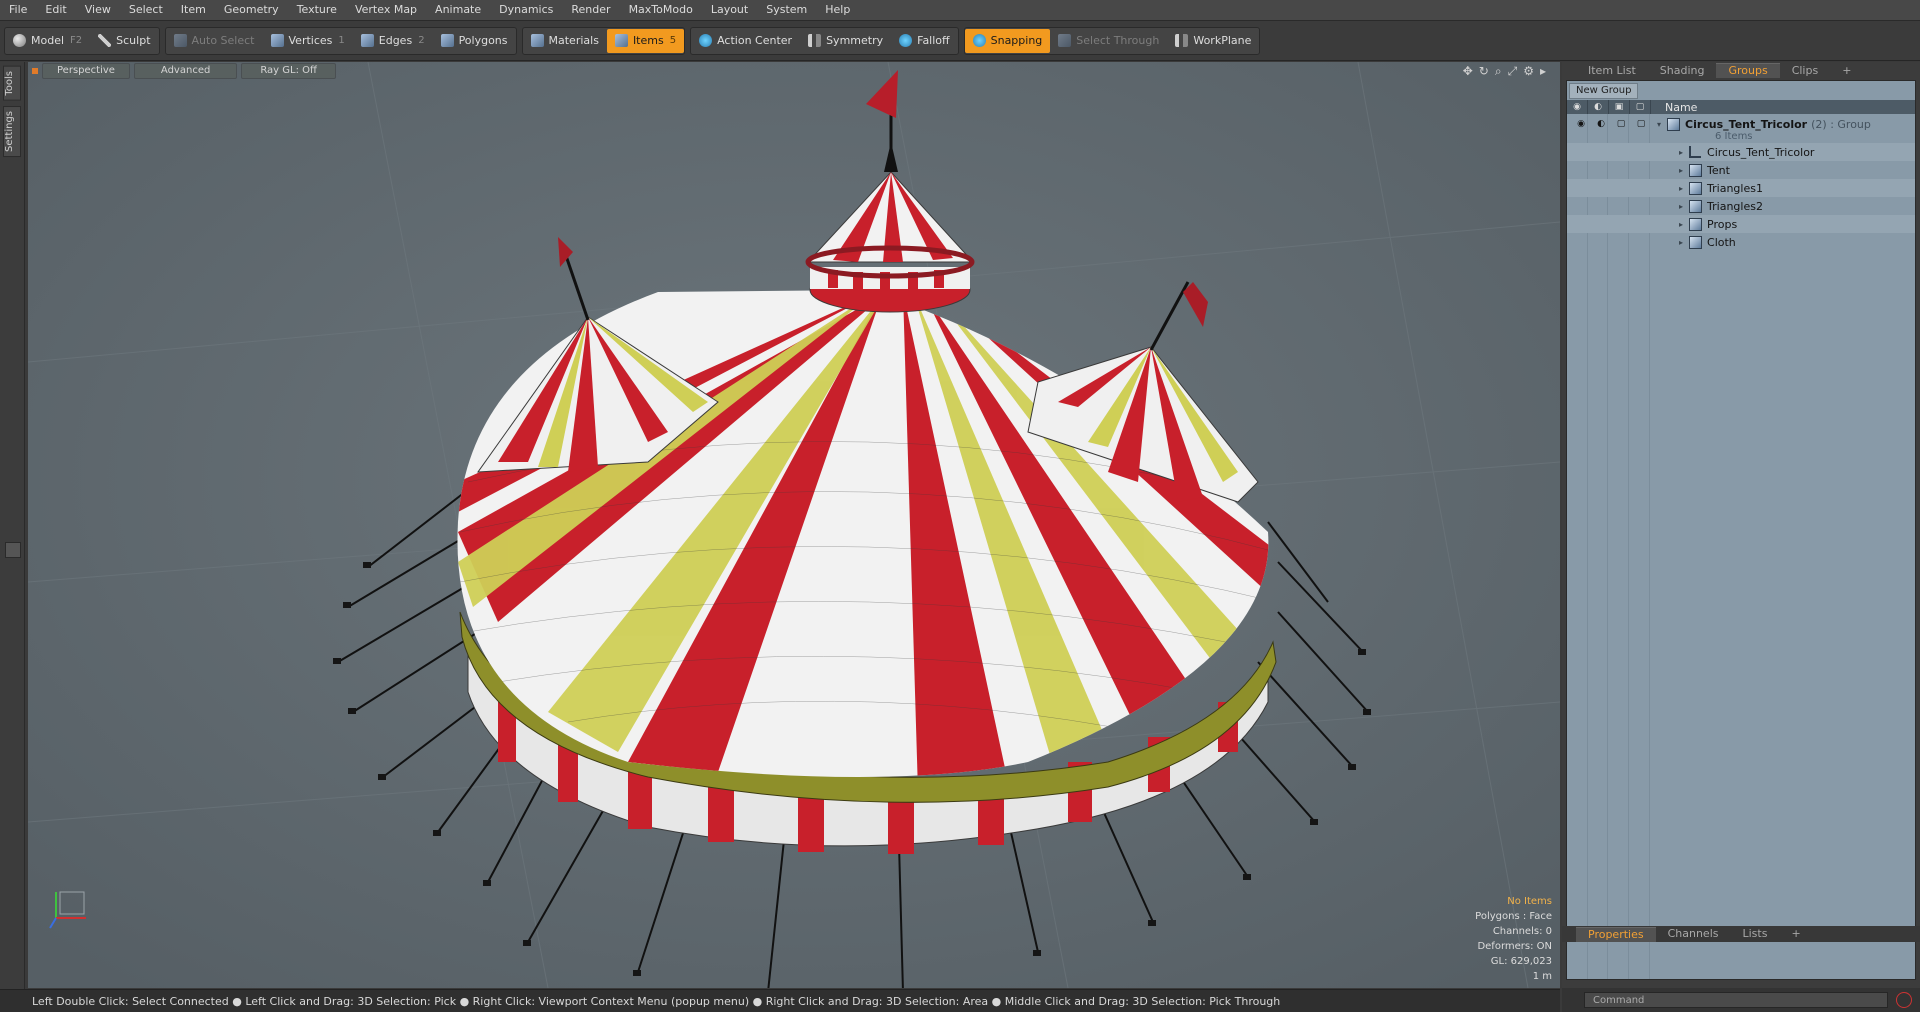 The image size is (1920, 1012). Describe the element at coordinates (906, 40) in the screenshot. I see `falloff-icon` at that location.